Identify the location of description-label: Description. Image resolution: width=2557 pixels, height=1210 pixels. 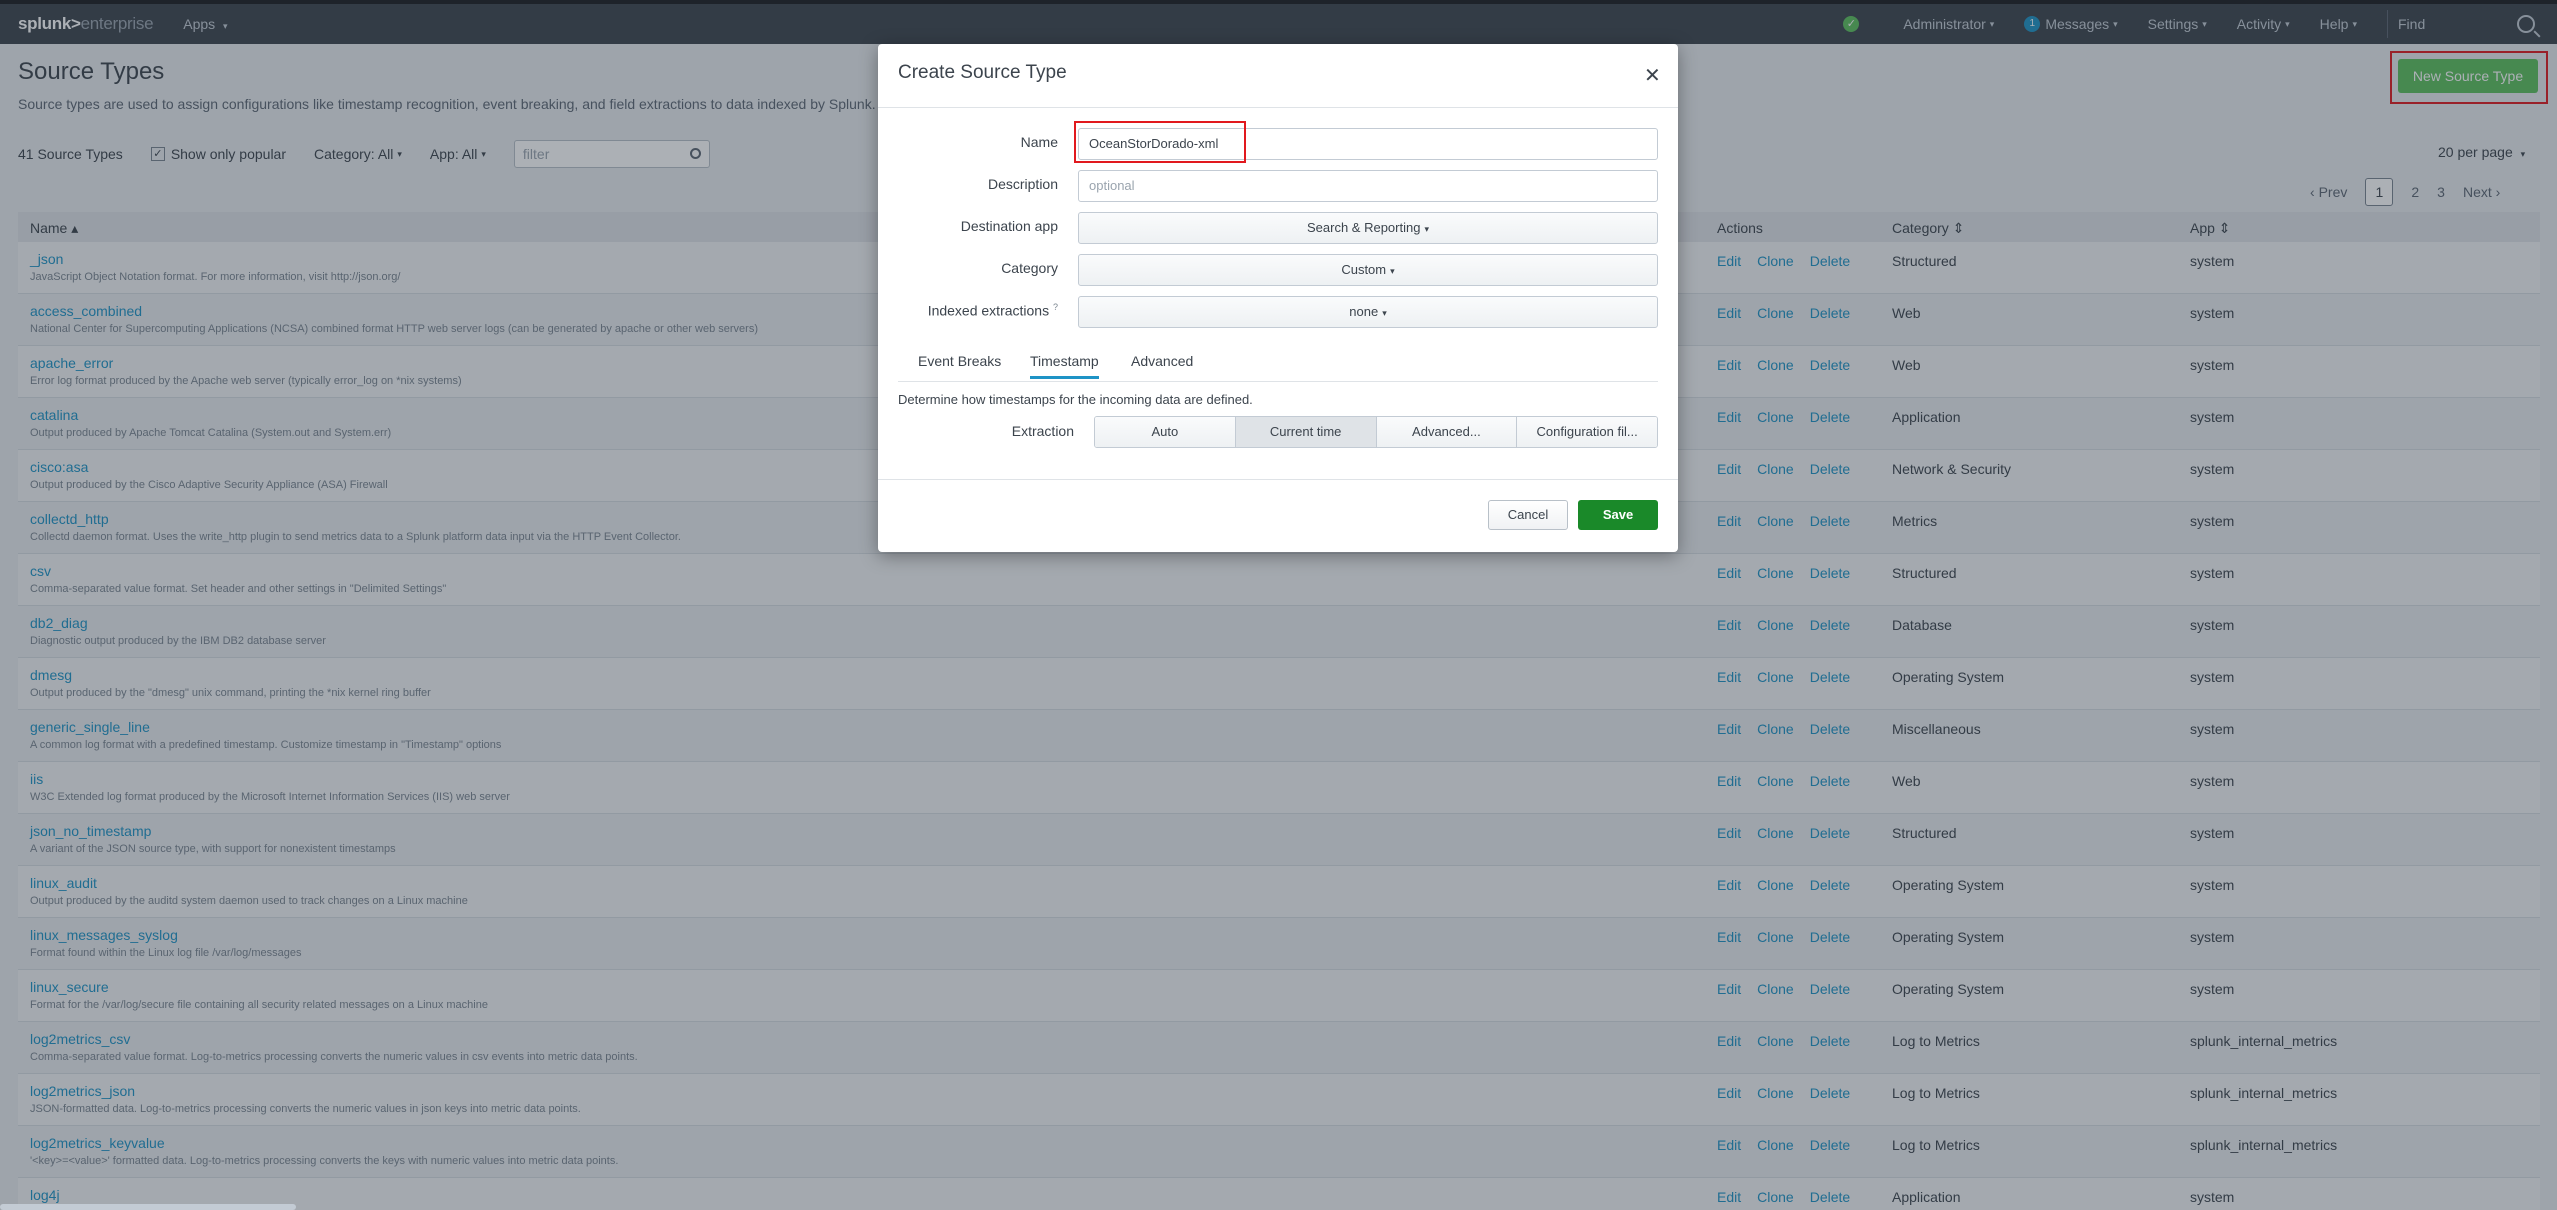
(1022, 184).